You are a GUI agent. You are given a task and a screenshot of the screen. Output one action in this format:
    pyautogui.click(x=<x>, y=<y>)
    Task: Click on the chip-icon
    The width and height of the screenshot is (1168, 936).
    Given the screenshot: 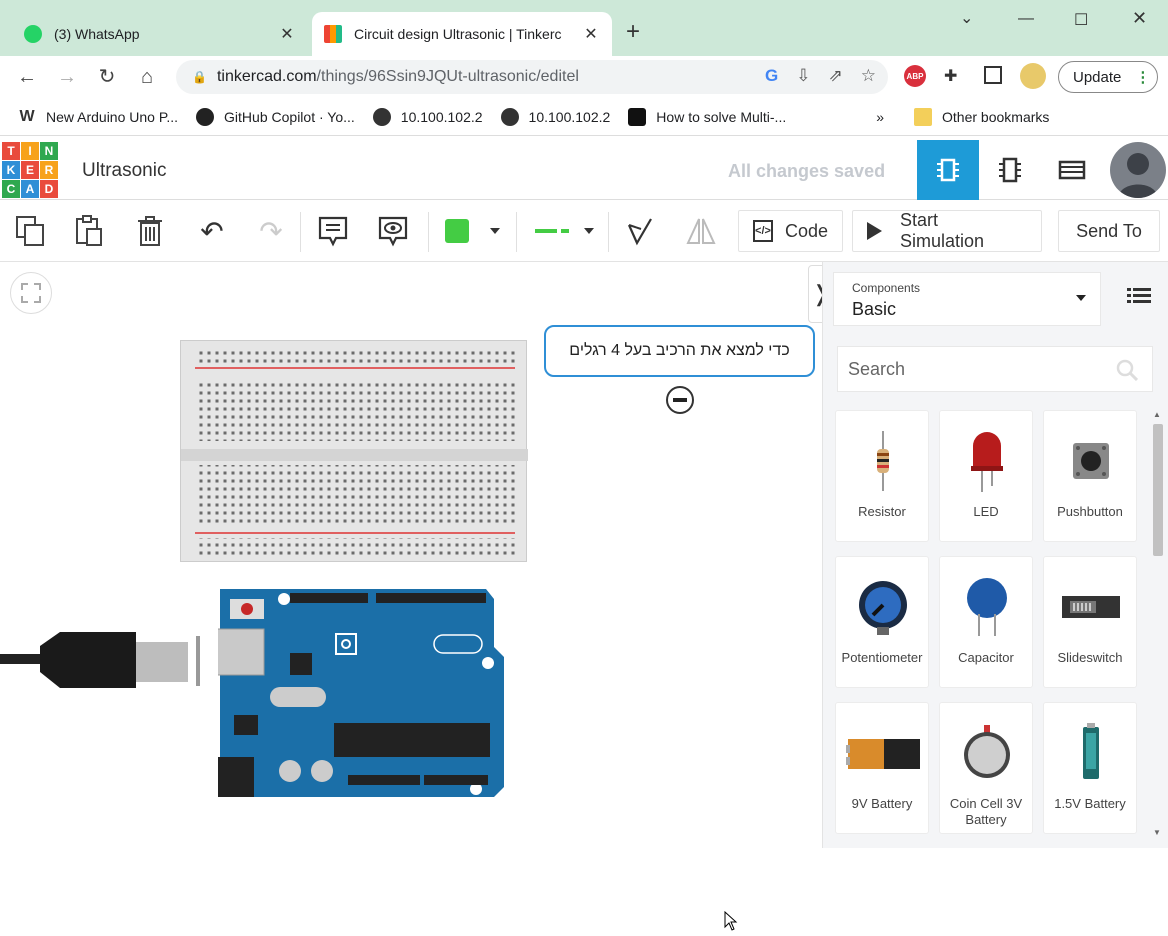 What is the action you would take?
    pyautogui.click(x=948, y=170)
    